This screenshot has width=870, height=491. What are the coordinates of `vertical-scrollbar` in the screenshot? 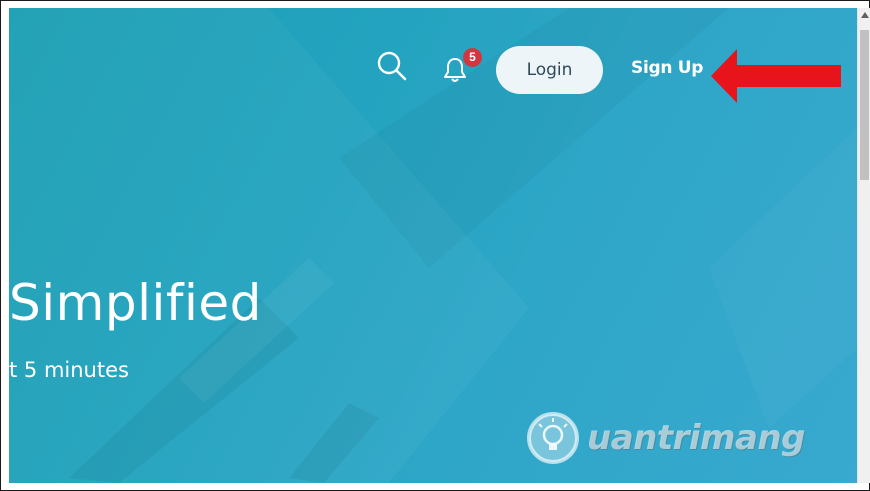 It's located at (863, 245).